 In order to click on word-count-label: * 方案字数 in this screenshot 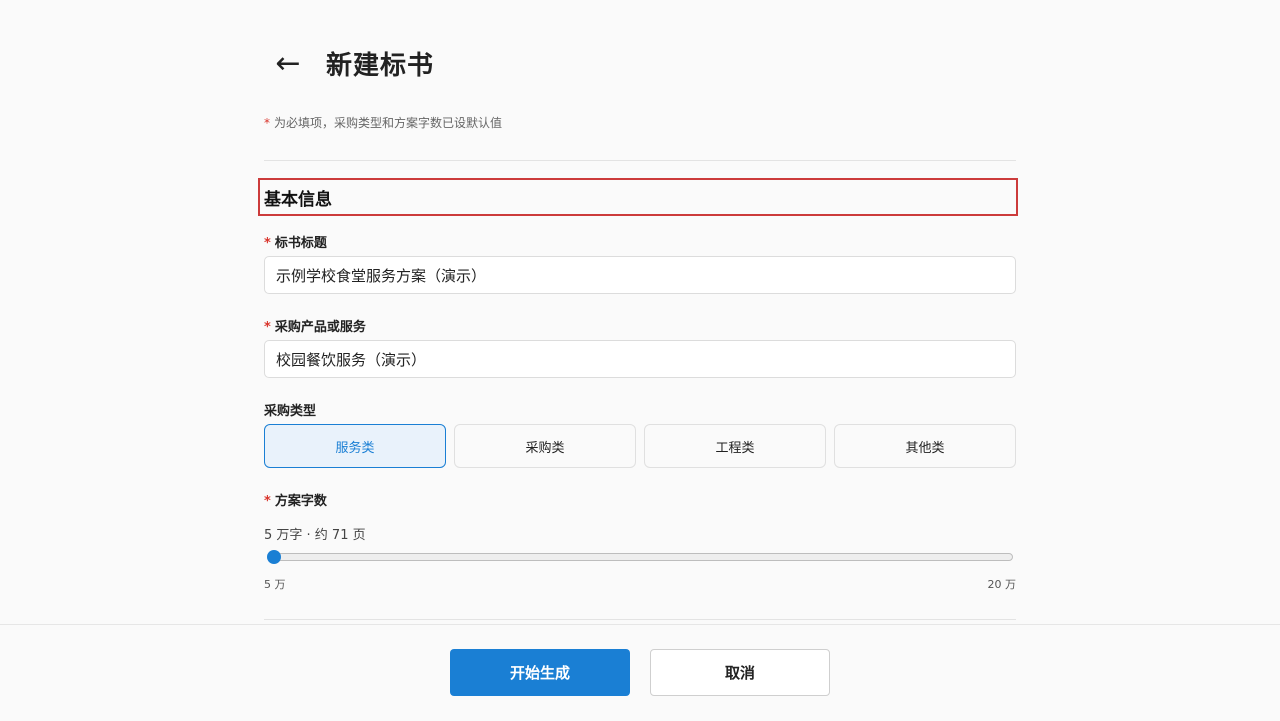, I will do `click(295, 499)`.